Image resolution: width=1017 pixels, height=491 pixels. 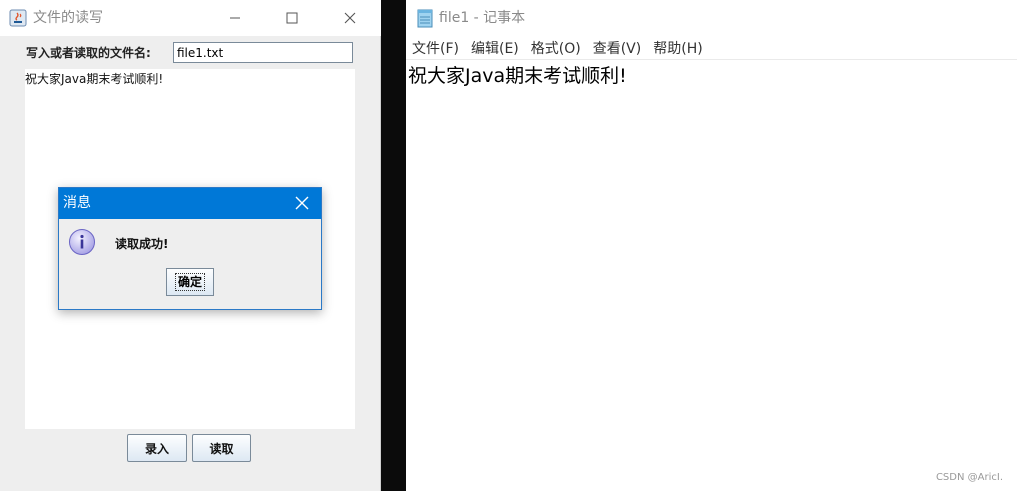 What do you see at coordinates (482, 18) in the screenshot?
I see `notepad-title: file1 - 记事本` at bounding box center [482, 18].